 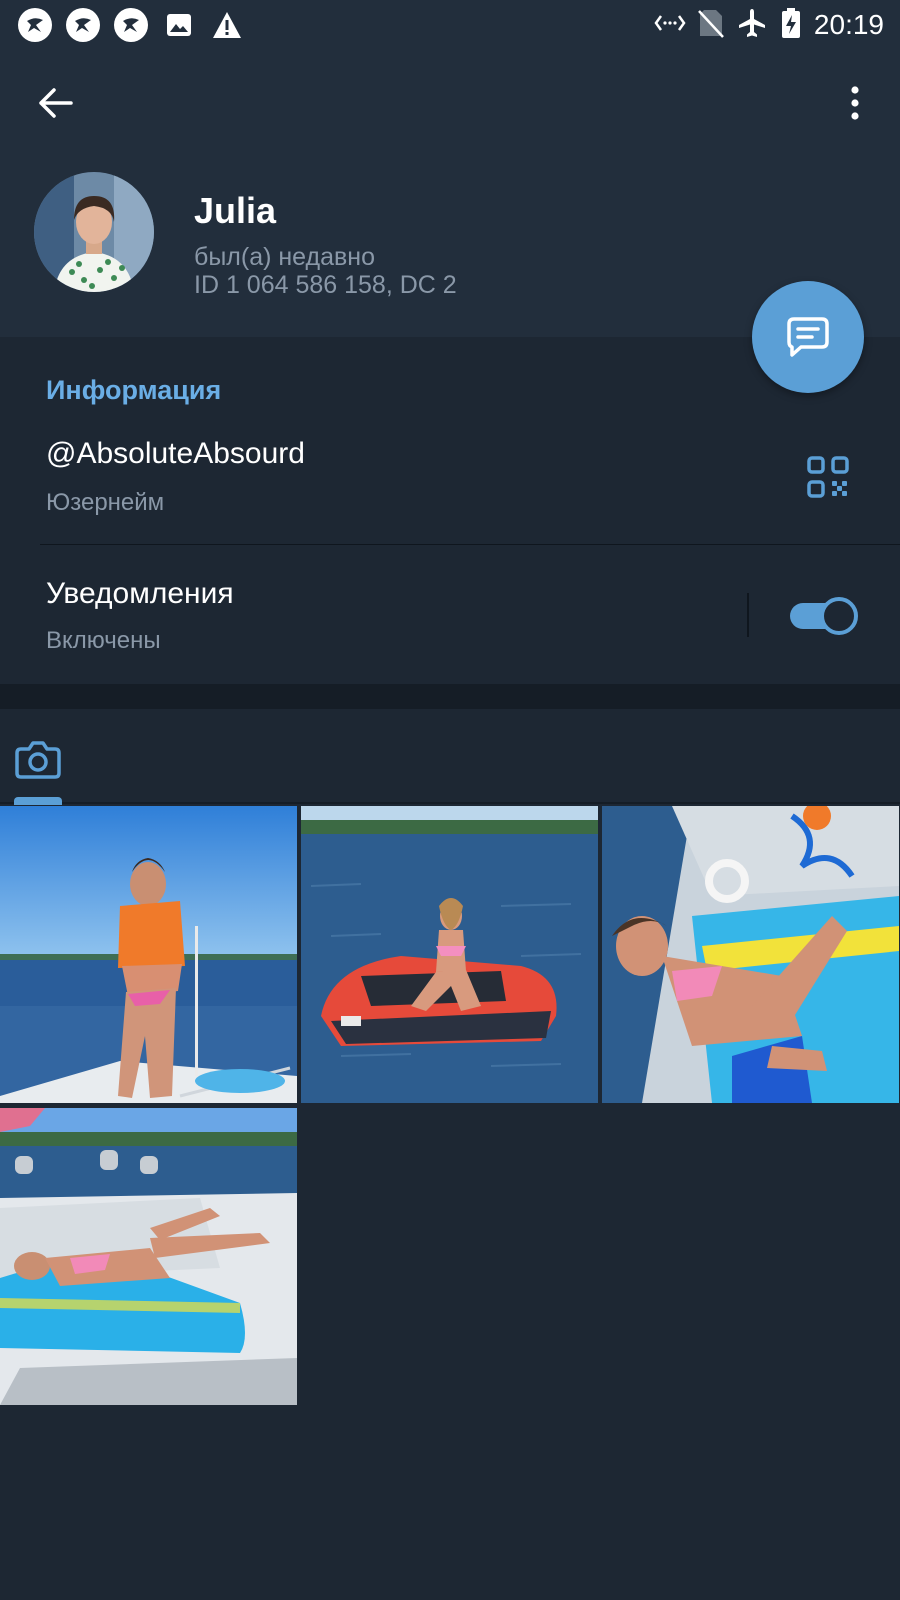 I want to click on divider, so click(x=470, y=544).